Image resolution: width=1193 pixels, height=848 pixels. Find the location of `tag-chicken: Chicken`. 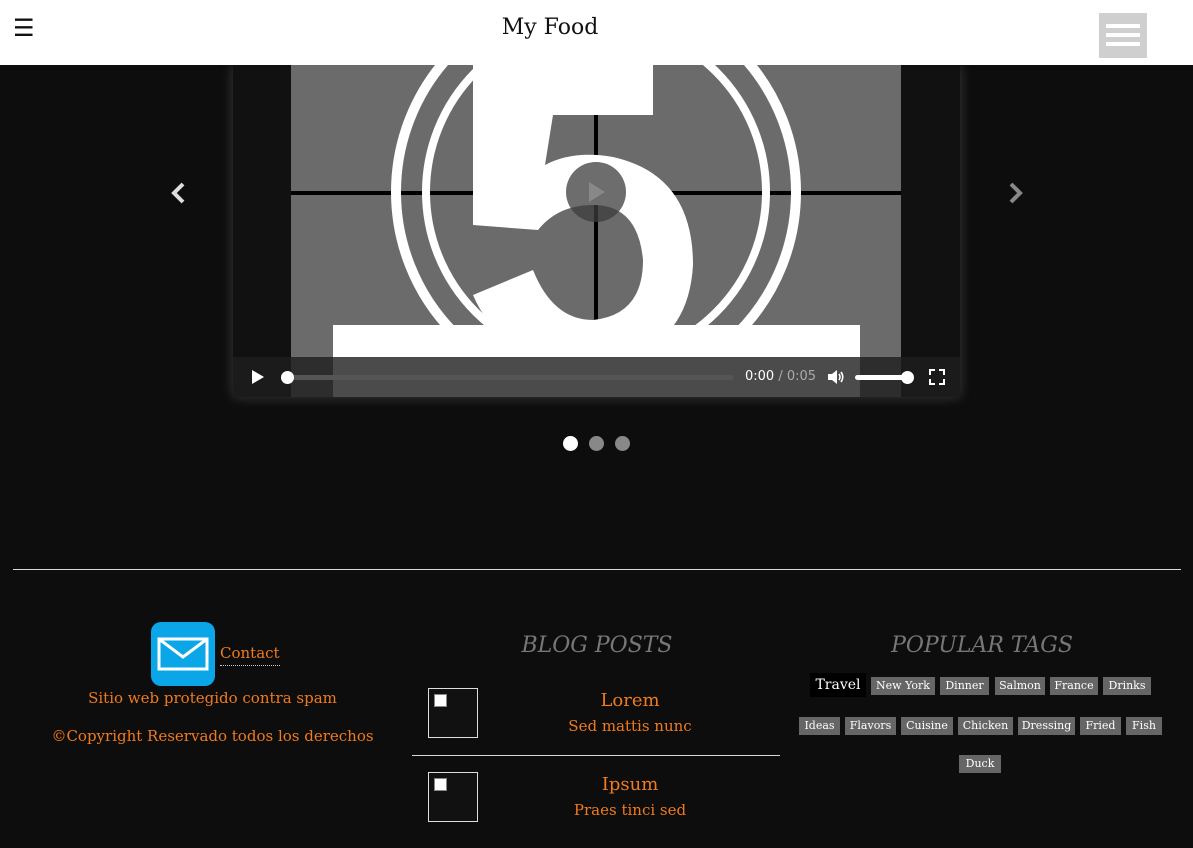

tag-chicken: Chicken is located at coordinates (985, 726).